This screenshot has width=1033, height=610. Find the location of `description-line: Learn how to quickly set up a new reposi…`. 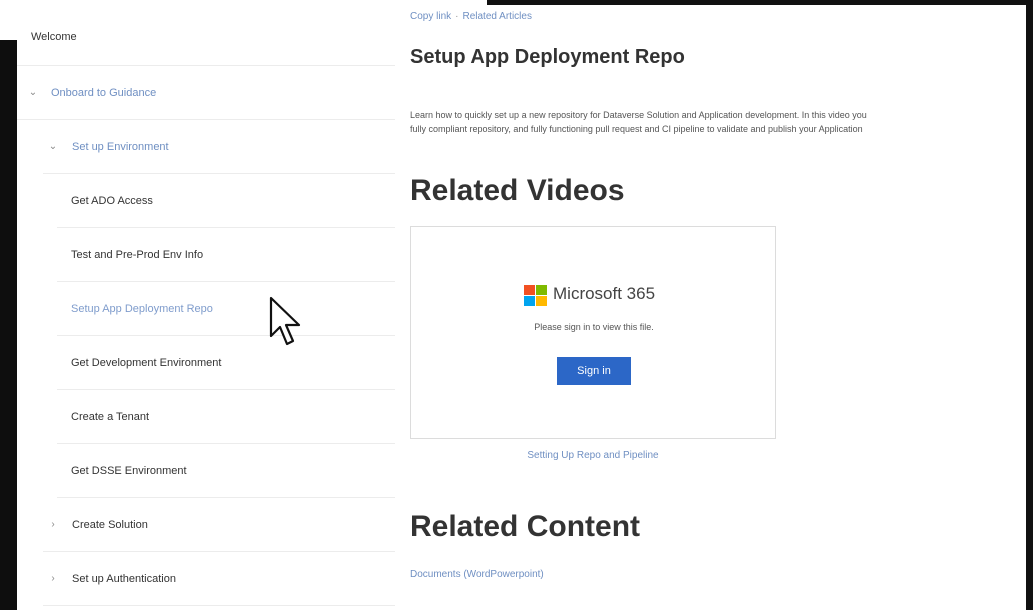

description-line: Learn how to quickly set up a new reposi… is located at coordinates (638, 115).